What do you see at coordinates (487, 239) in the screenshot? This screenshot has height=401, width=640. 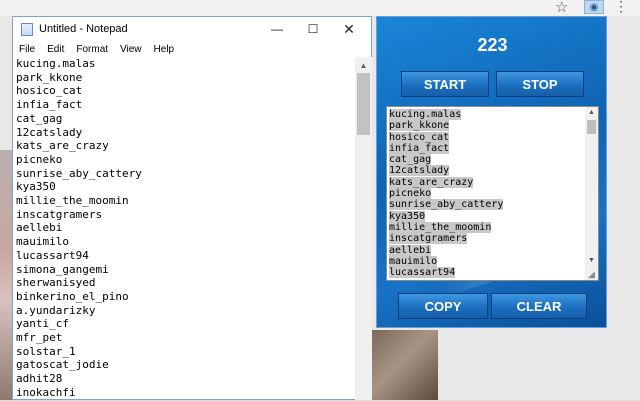 I see `result-line: inscatgramers` at bounding box center [487, 239].